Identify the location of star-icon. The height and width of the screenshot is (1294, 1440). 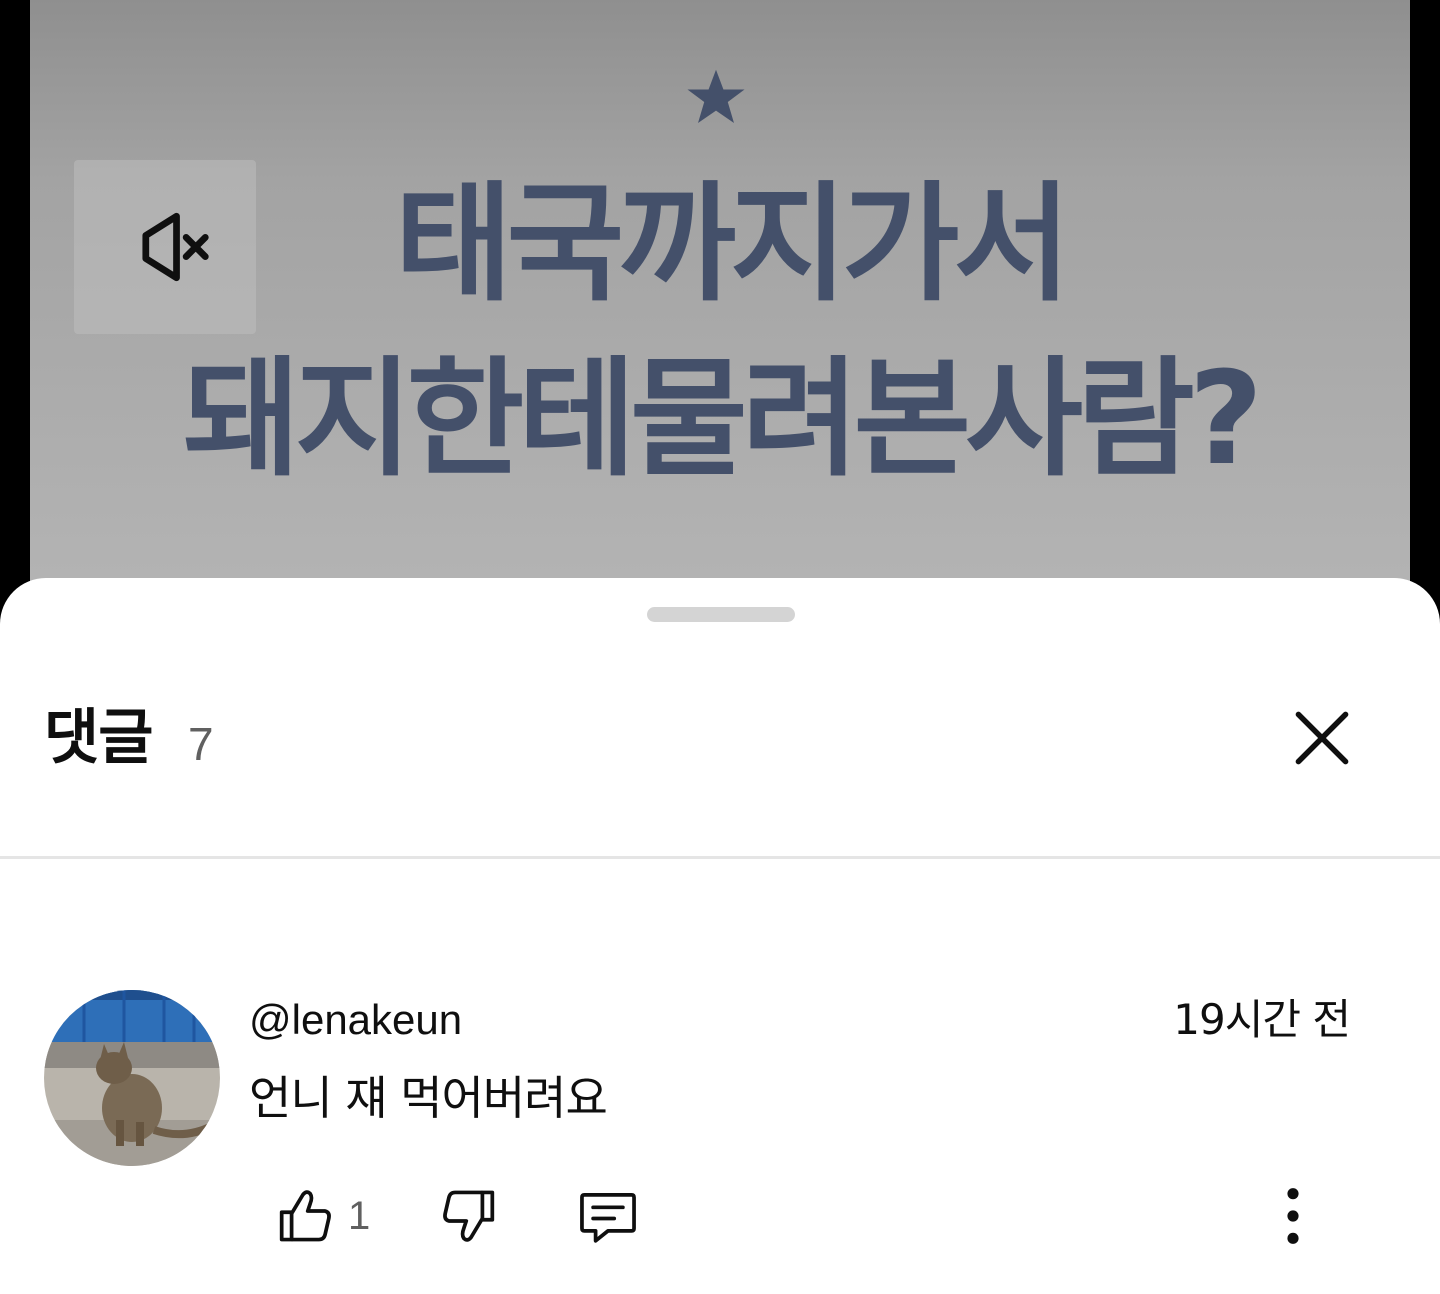
(716, 96).